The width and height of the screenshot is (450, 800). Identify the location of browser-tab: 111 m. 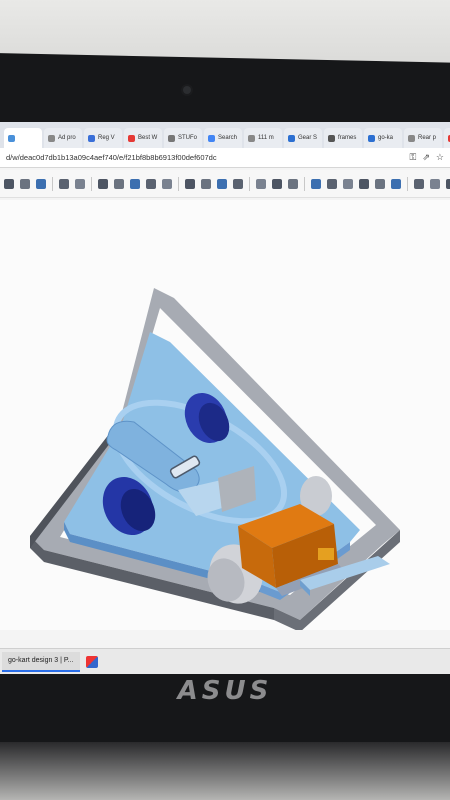
(263, 138).